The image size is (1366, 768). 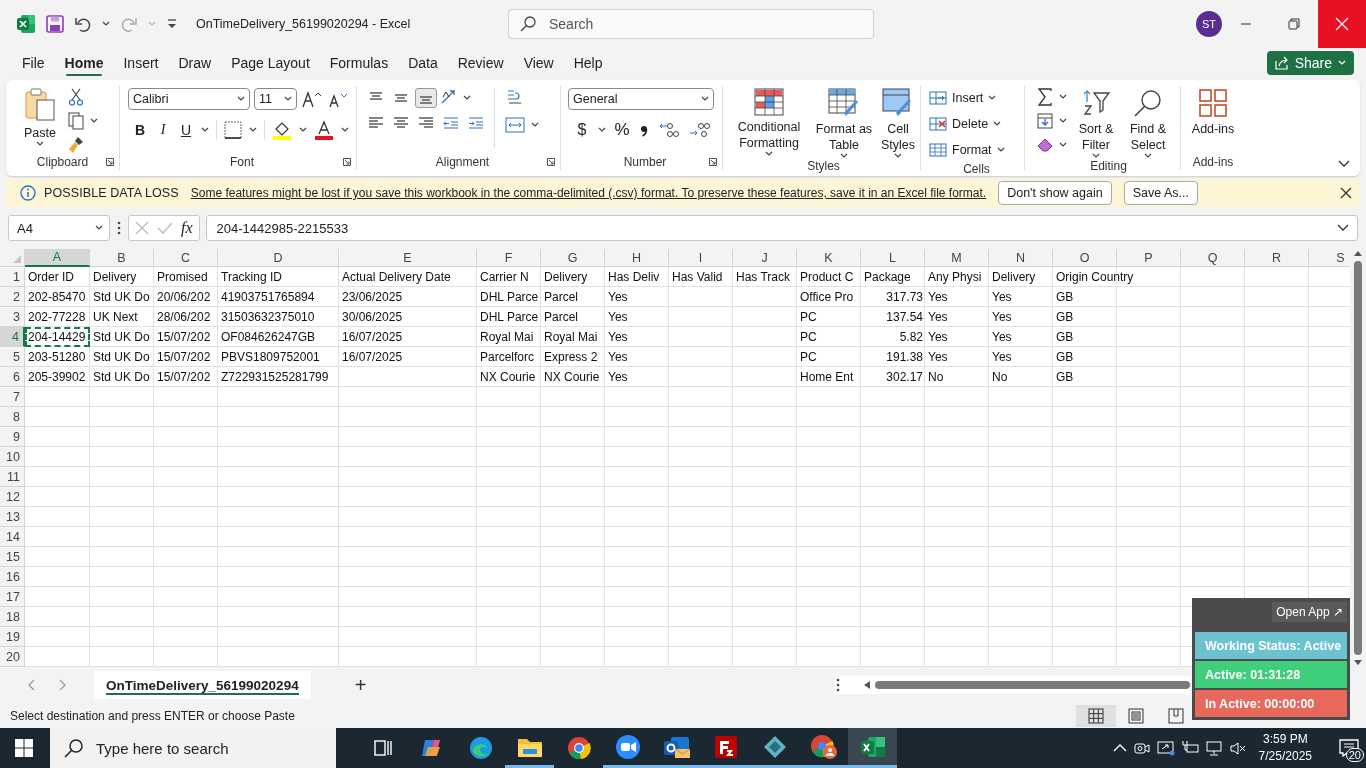 I want to click on editing-button: Find & Select, so click(x=1148, y=123).